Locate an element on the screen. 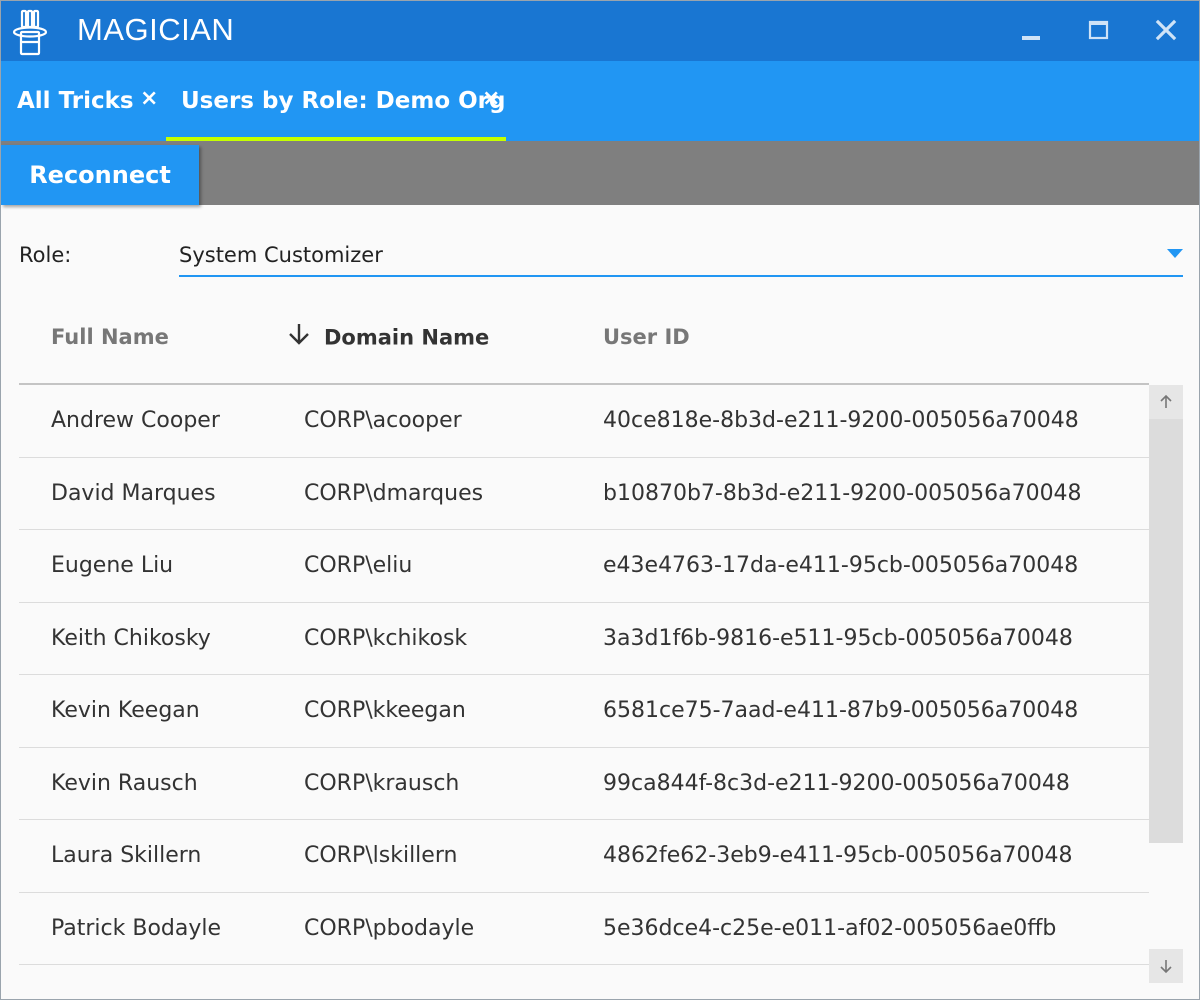 This screenshot has width=1200, height=1000. cell-full-name: Patrick Bodayle is located at coordinates (136, 928).